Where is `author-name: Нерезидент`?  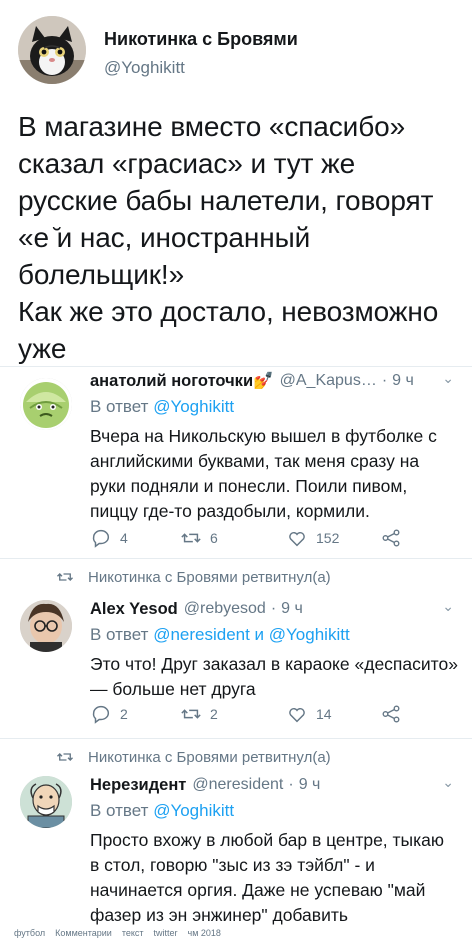 author-name: Нерезидент is located at coordinates (138, 785).